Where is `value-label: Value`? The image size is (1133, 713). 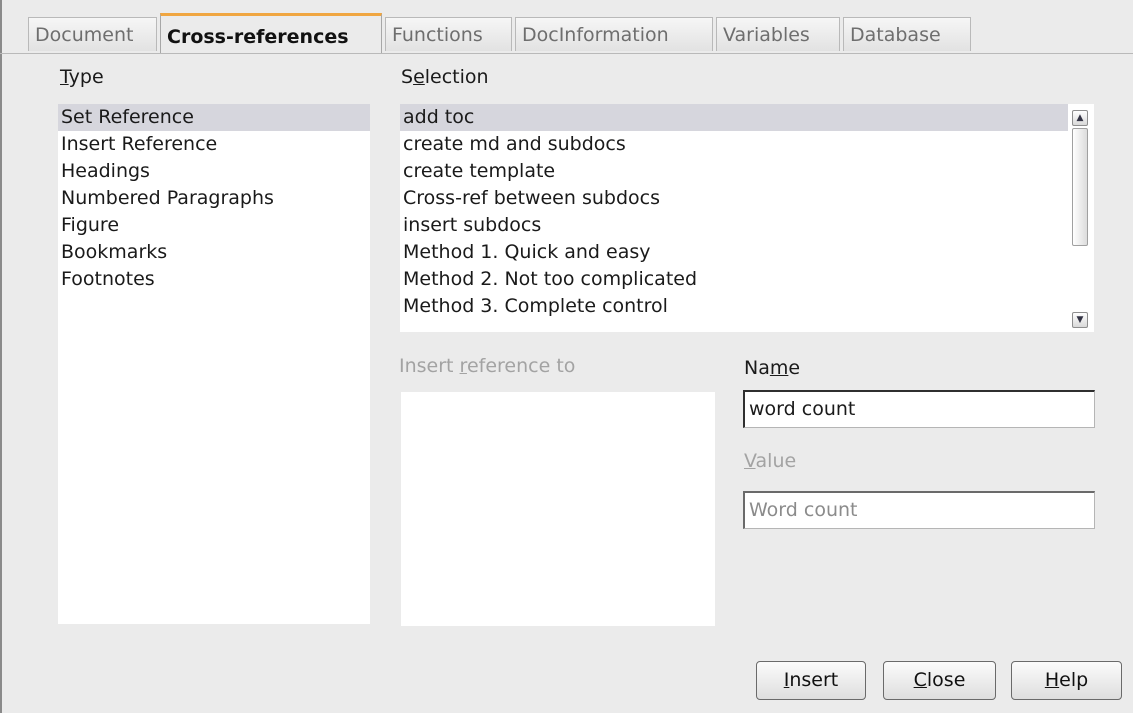 value-label: Value is located at coordinates (770, 461).